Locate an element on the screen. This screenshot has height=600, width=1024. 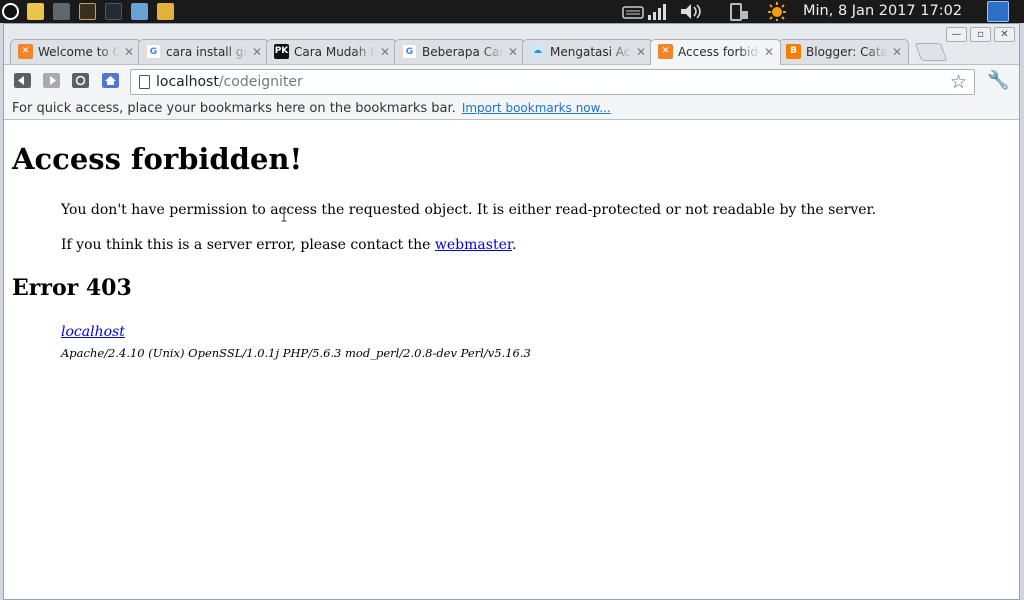
text-cursor-icon is located at coordinates (284, 215).